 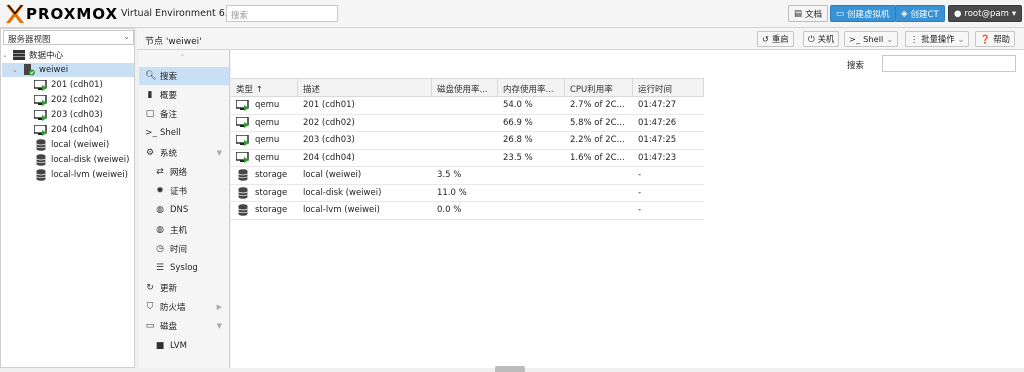 I want to click on menu-item-hosts: ◍ 主机, so click(x=184, y=230).